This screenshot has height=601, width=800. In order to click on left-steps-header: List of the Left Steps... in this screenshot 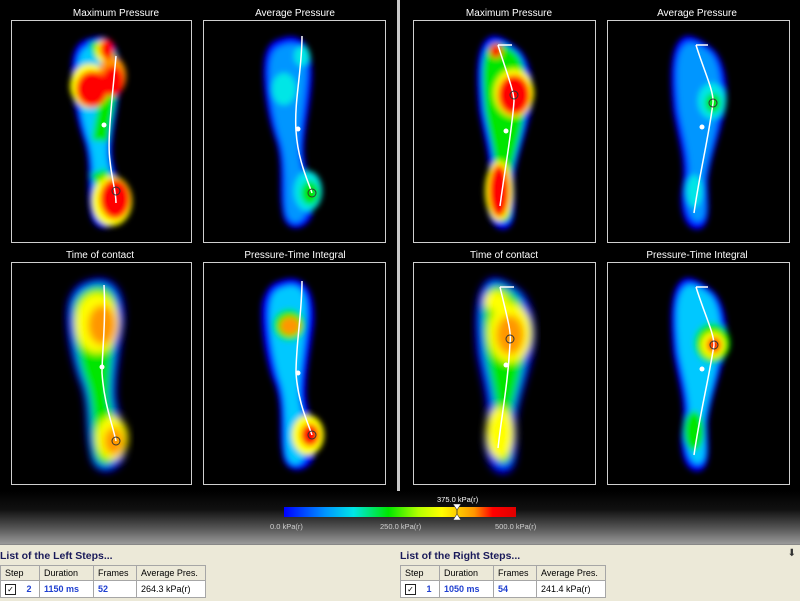, I will do `click(56, 556)`.